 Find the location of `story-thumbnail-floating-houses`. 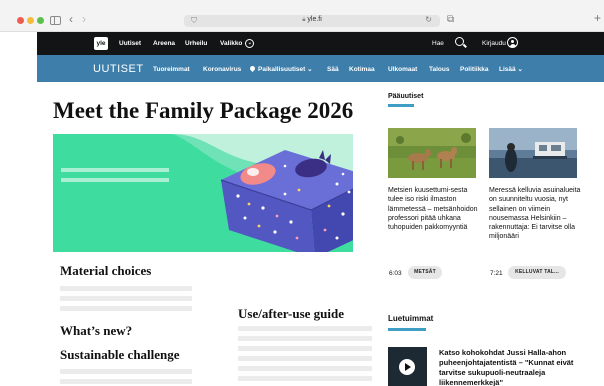

story-thumbnail-floating-houses is located at coordinates (533, 153).